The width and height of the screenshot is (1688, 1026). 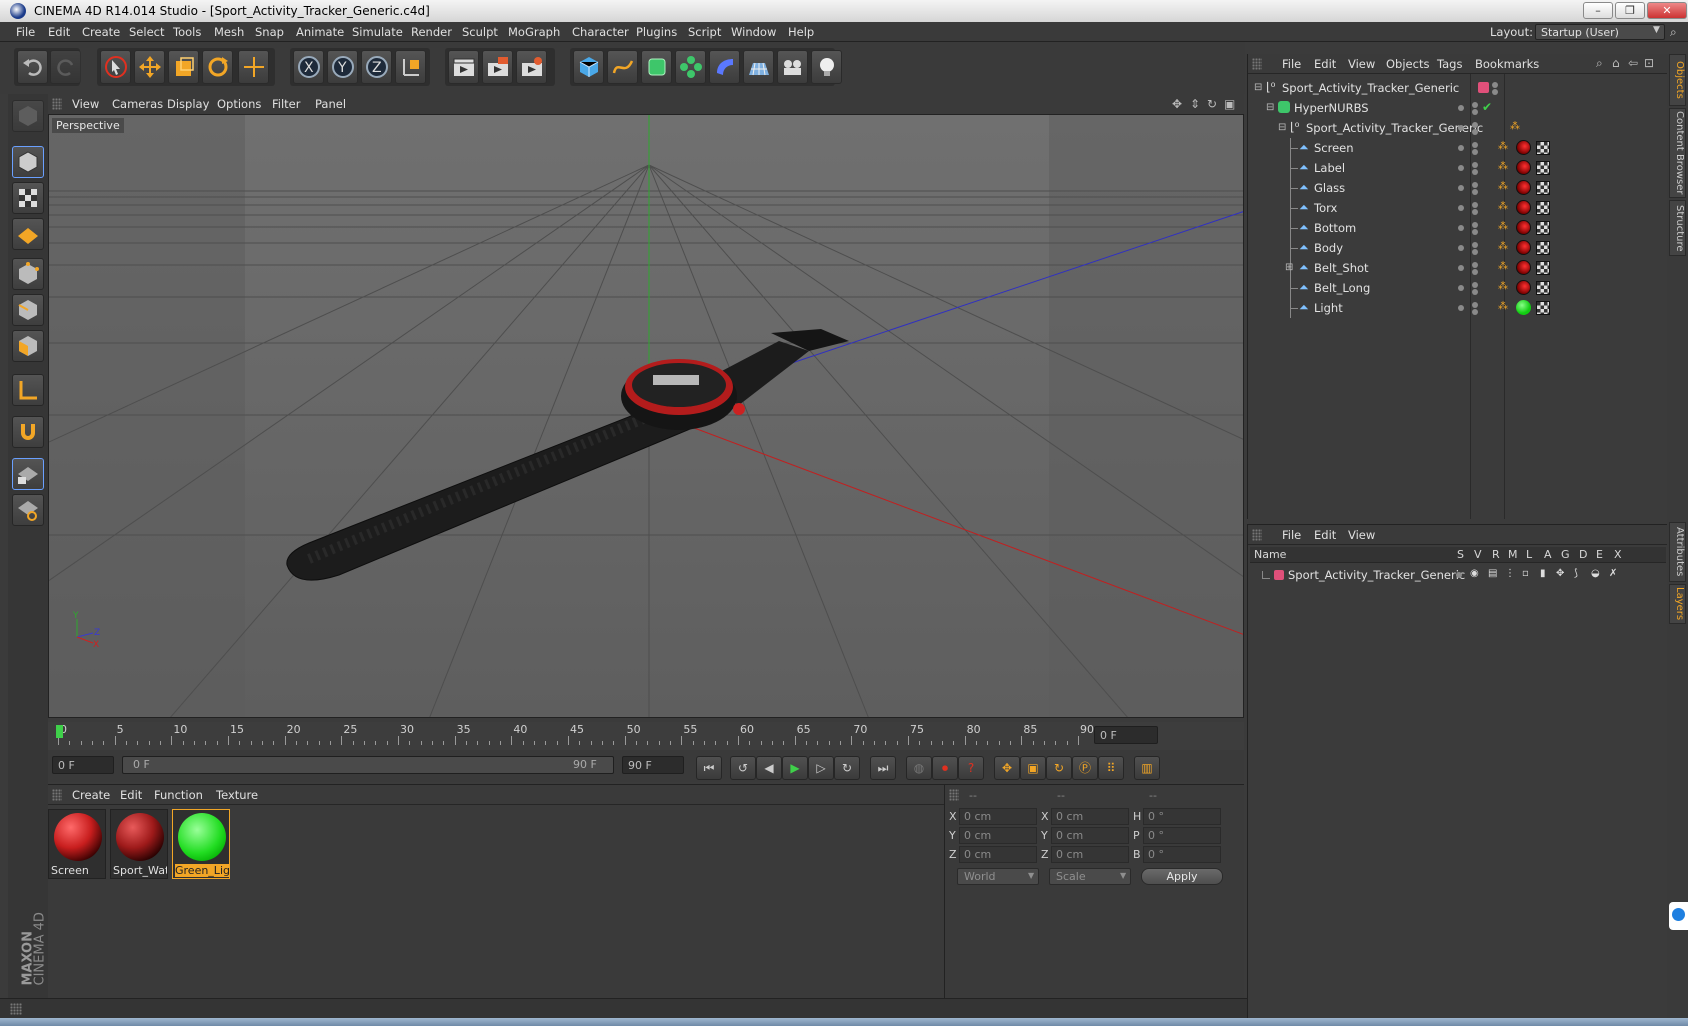 What do you see at coordinates (1630, 10) in the screenshot?
I see `restore-button: ❐` at bounding box center [1630, 10].